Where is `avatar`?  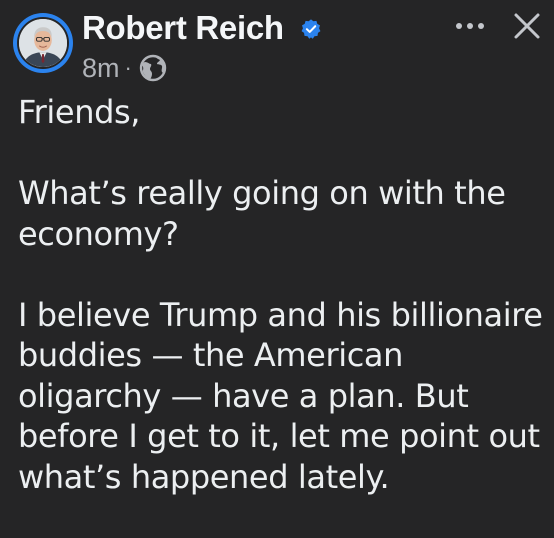 avatar is located at coordinates (43, 43).